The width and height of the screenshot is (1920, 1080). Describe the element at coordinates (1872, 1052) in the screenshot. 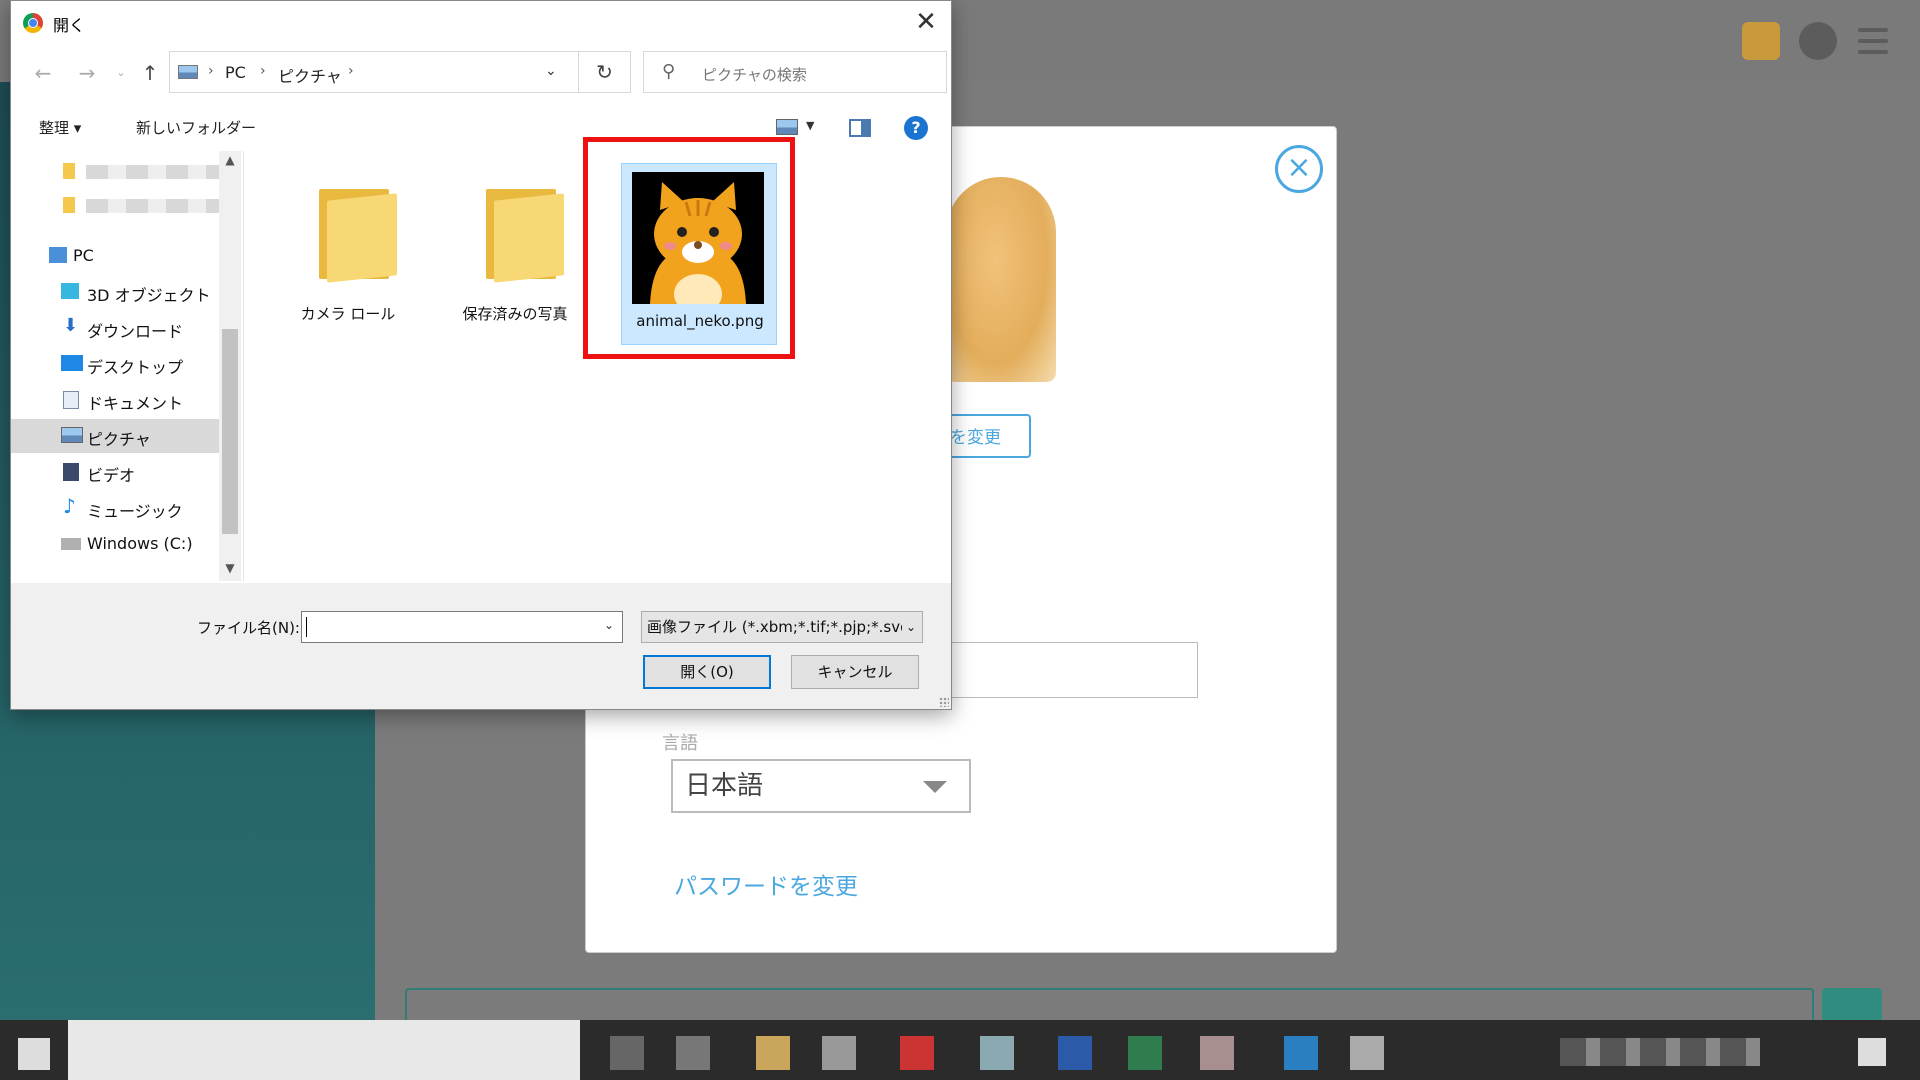

I see `notification-icon` at that location.